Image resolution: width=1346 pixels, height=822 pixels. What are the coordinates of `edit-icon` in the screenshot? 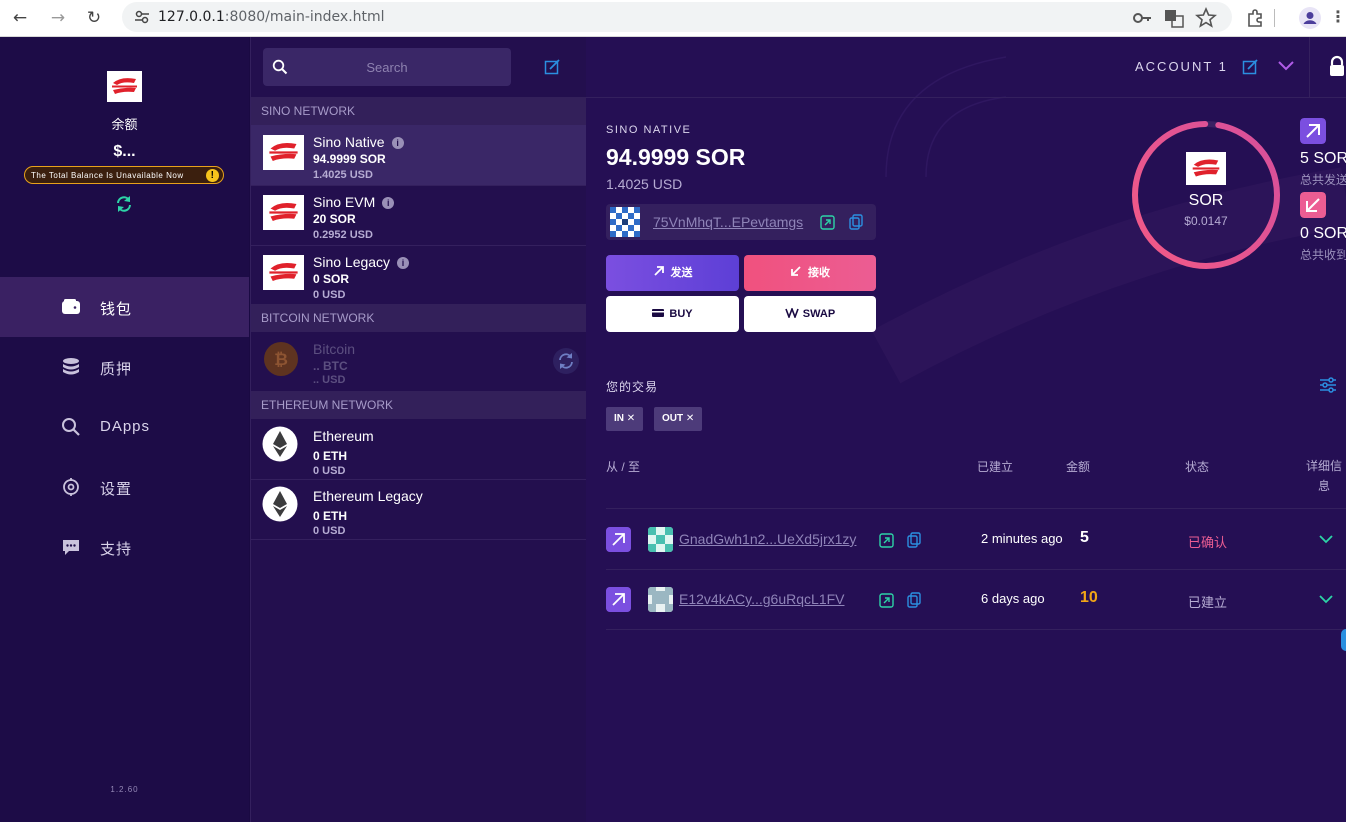 It's located at (552, 67).